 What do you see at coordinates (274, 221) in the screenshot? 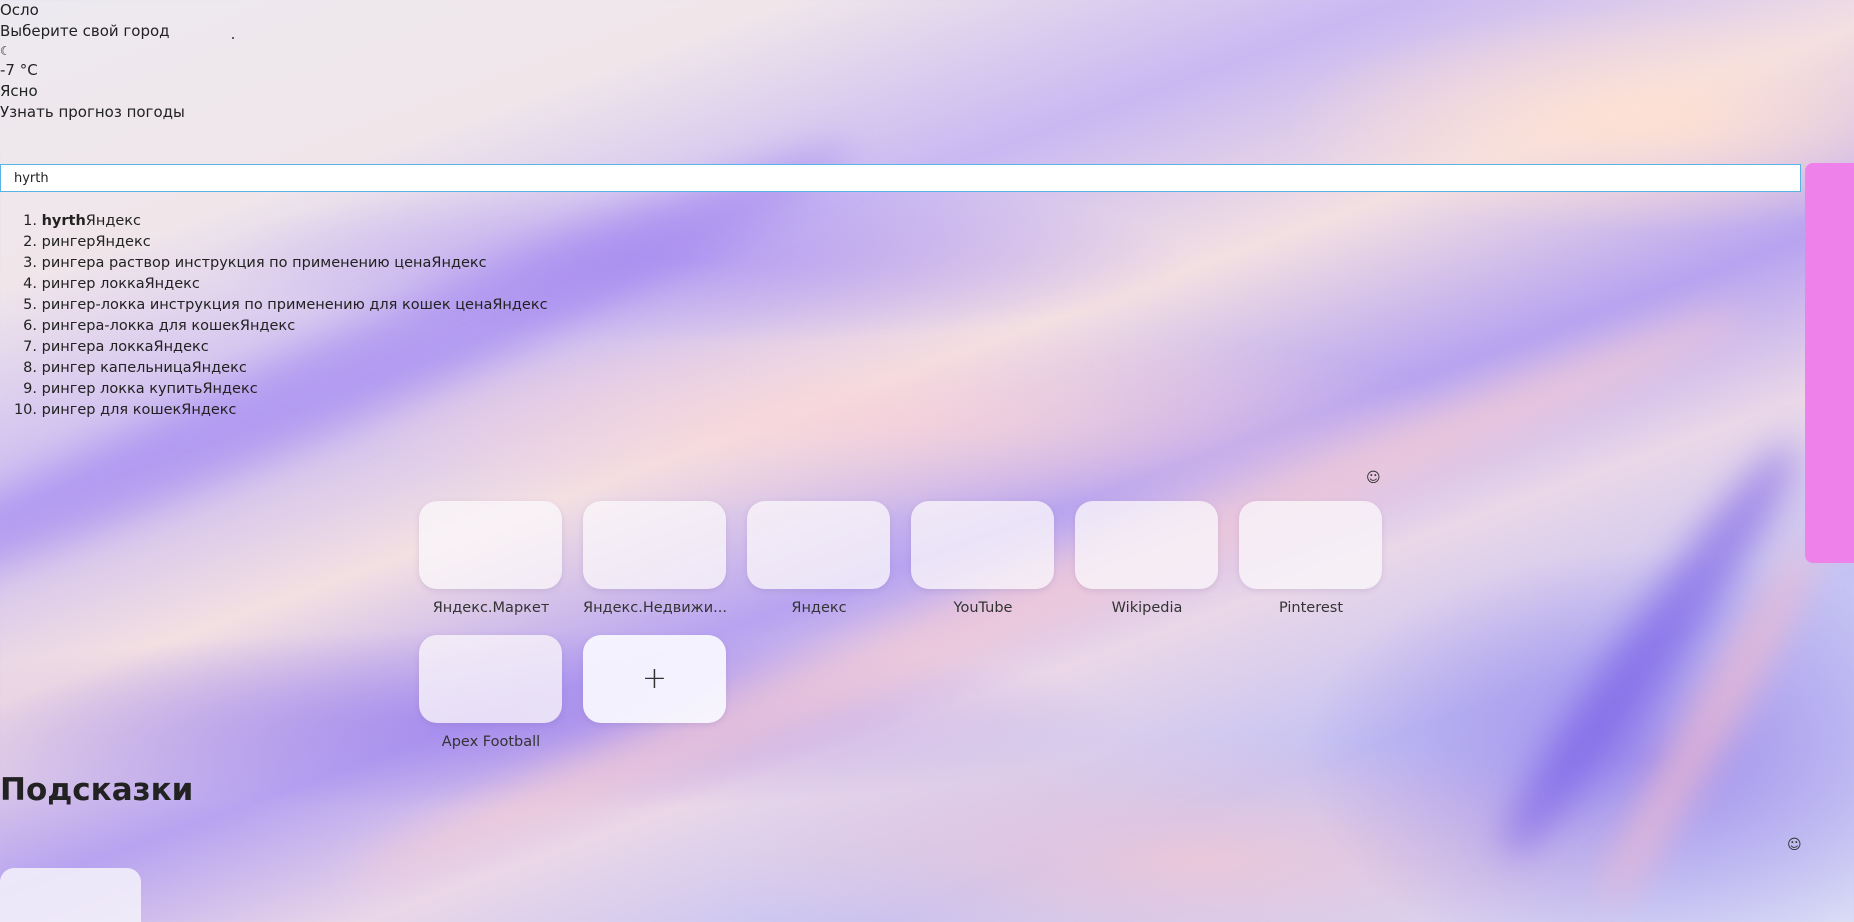
I see `suggestion-item: 1. hyrthЯндекс` at bounding box center [274, 221].